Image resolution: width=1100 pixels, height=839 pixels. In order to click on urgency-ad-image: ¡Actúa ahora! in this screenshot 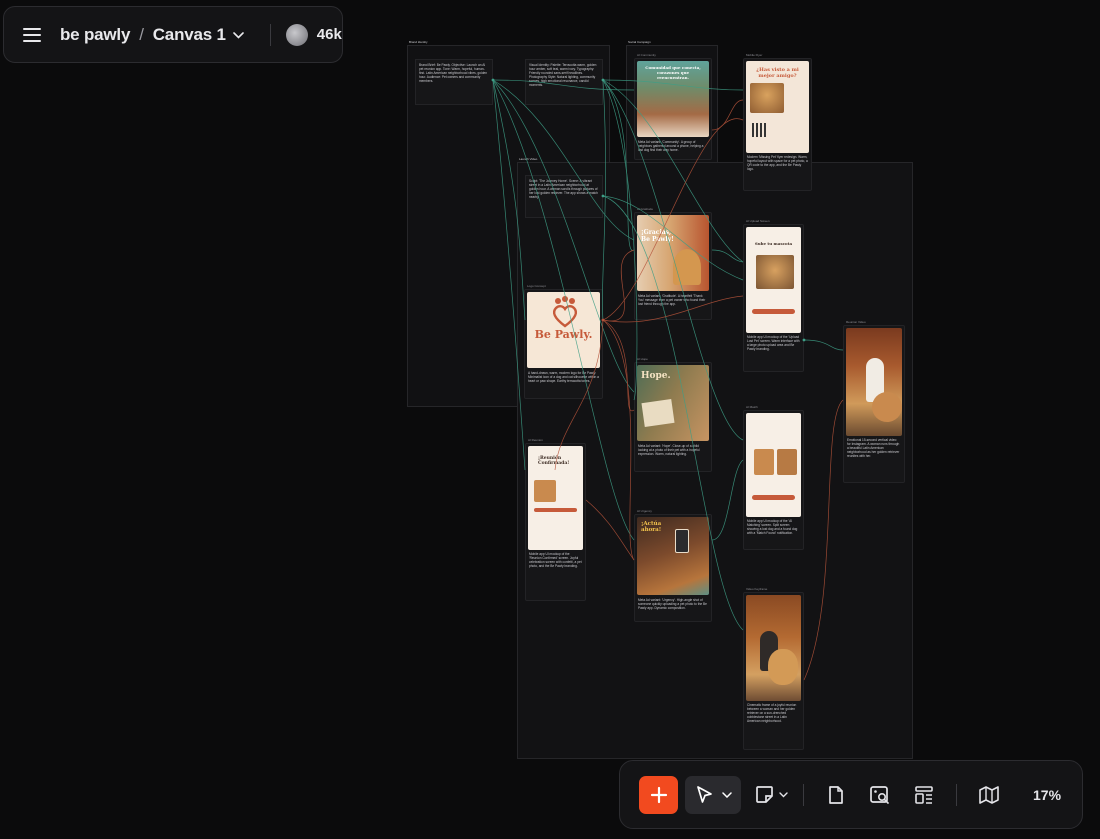, I will do `click(673, 556)`.